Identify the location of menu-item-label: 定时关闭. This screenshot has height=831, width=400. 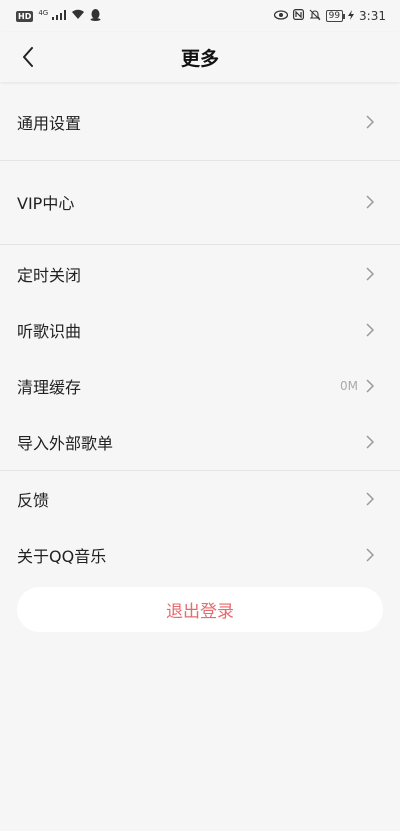
(49, 275).